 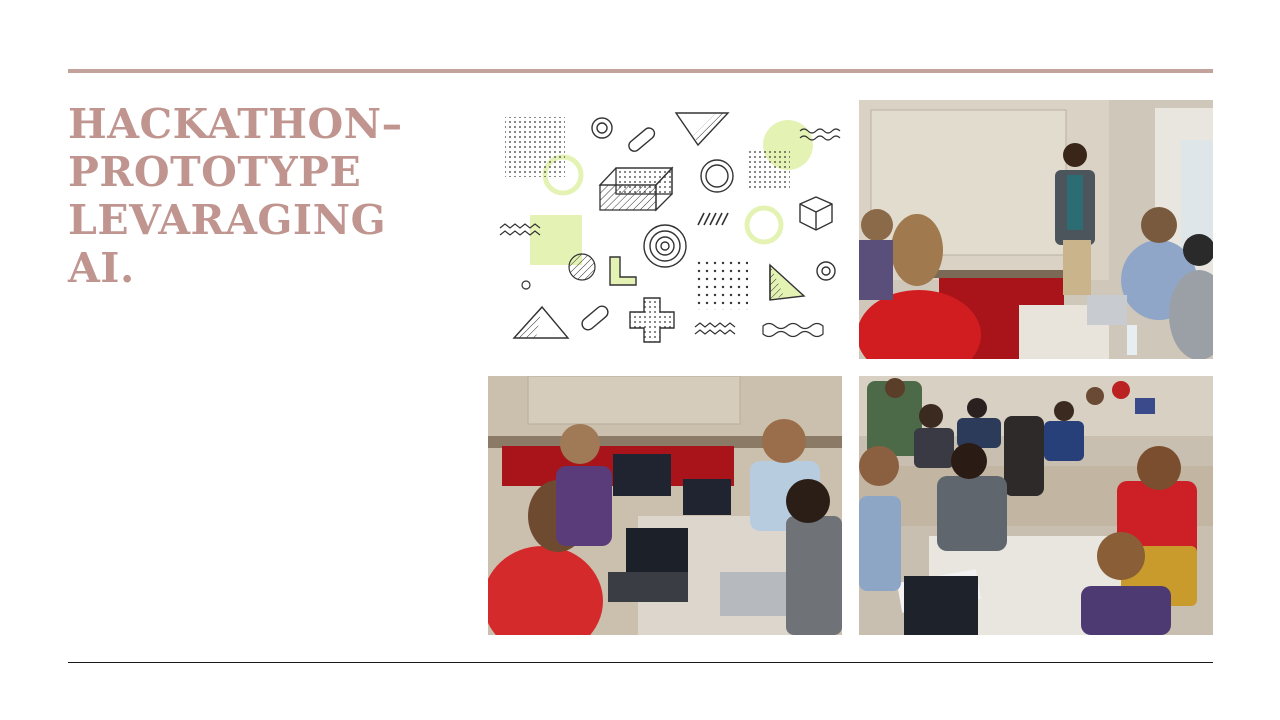 I want to click on geometric-shapes-illustration, so click(x=665, y=229).